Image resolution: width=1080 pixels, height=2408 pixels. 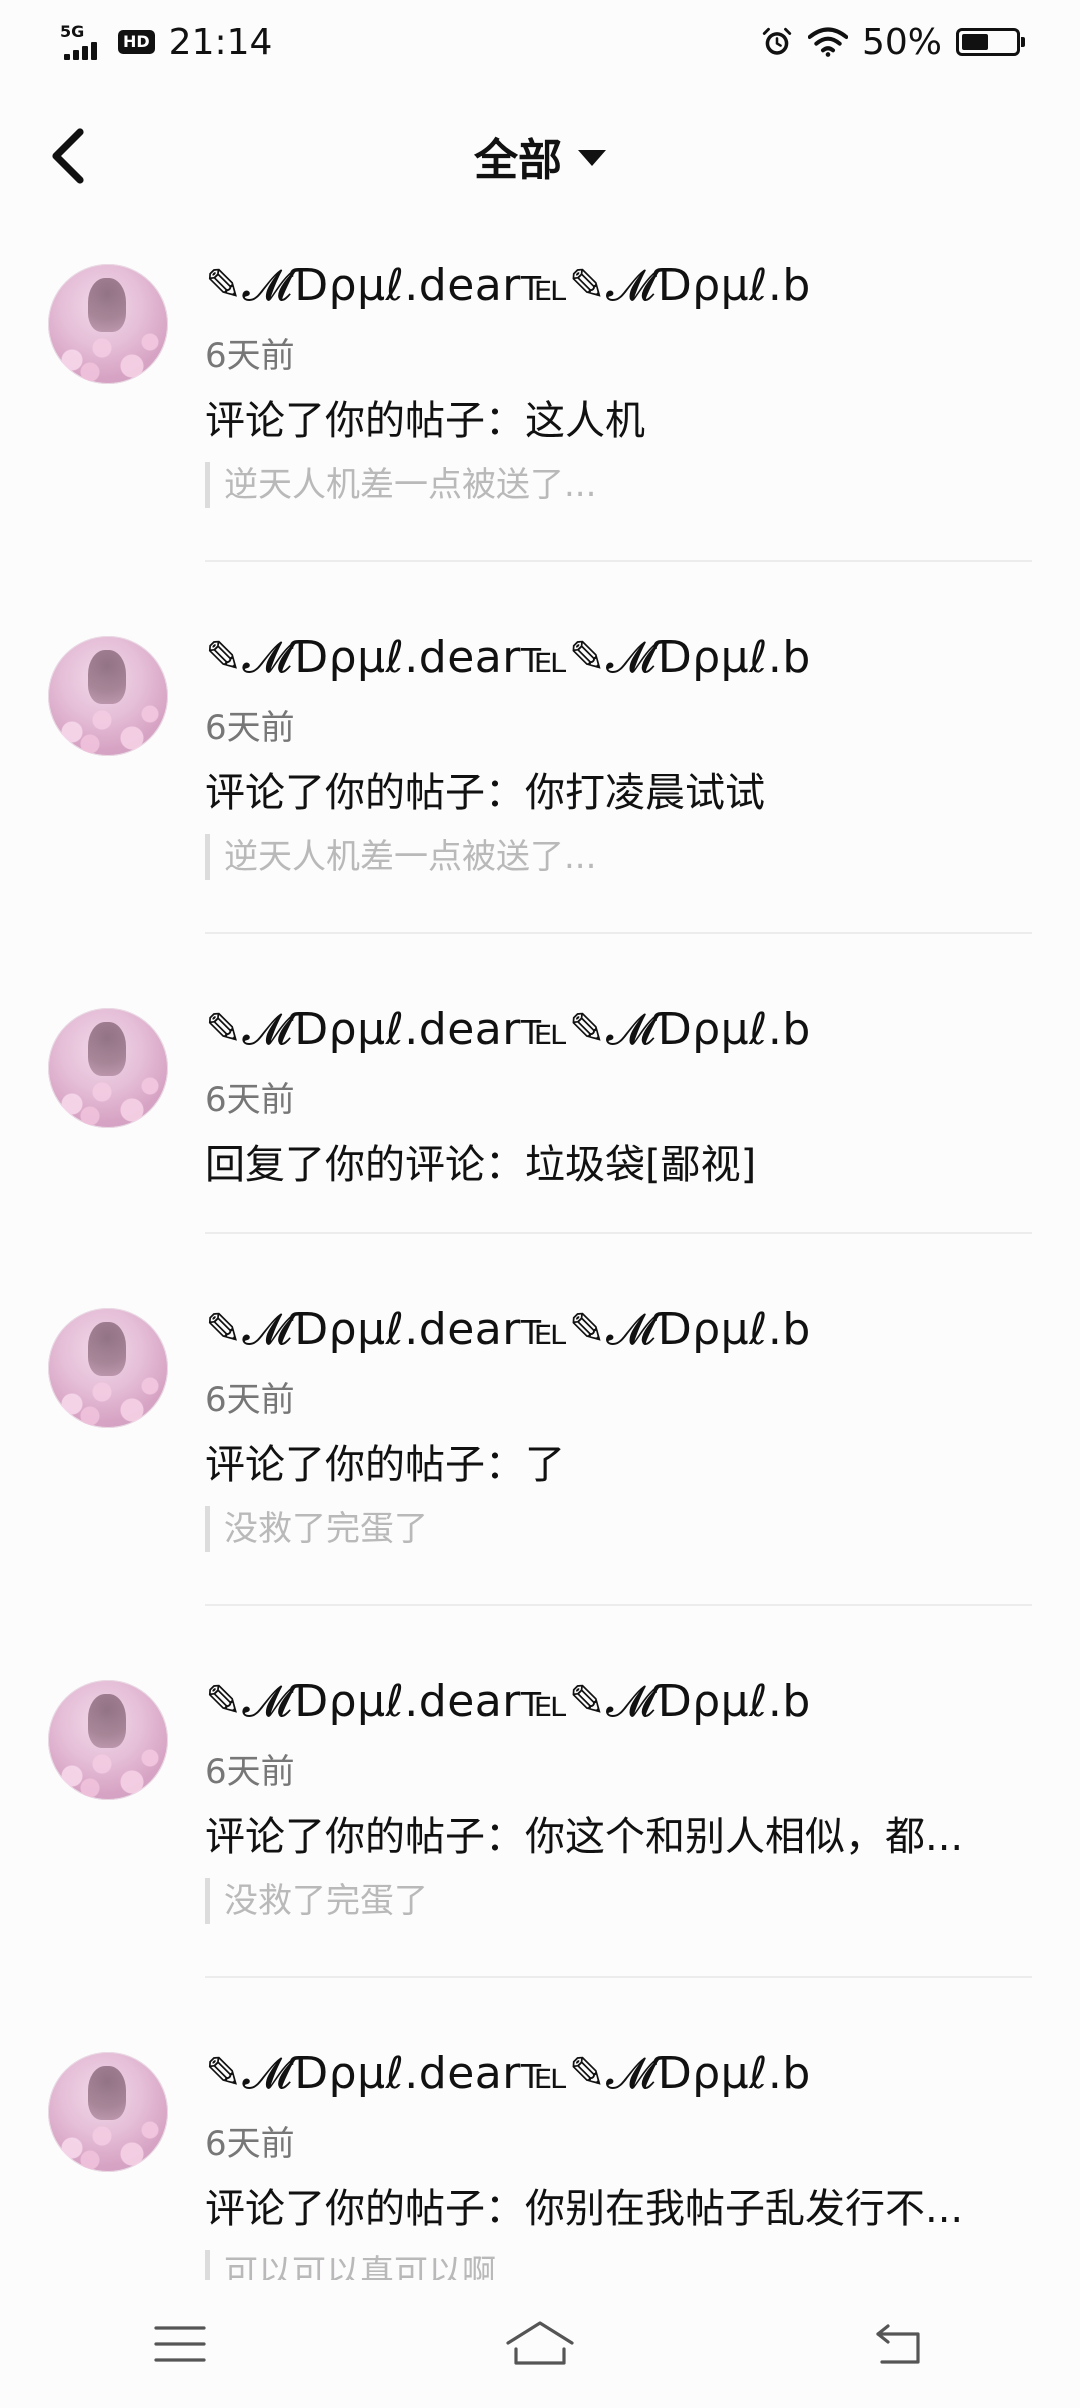 I want to click on action-text: 评论了你的帖子：你打凌晨试试, so click(x=485, y=789).